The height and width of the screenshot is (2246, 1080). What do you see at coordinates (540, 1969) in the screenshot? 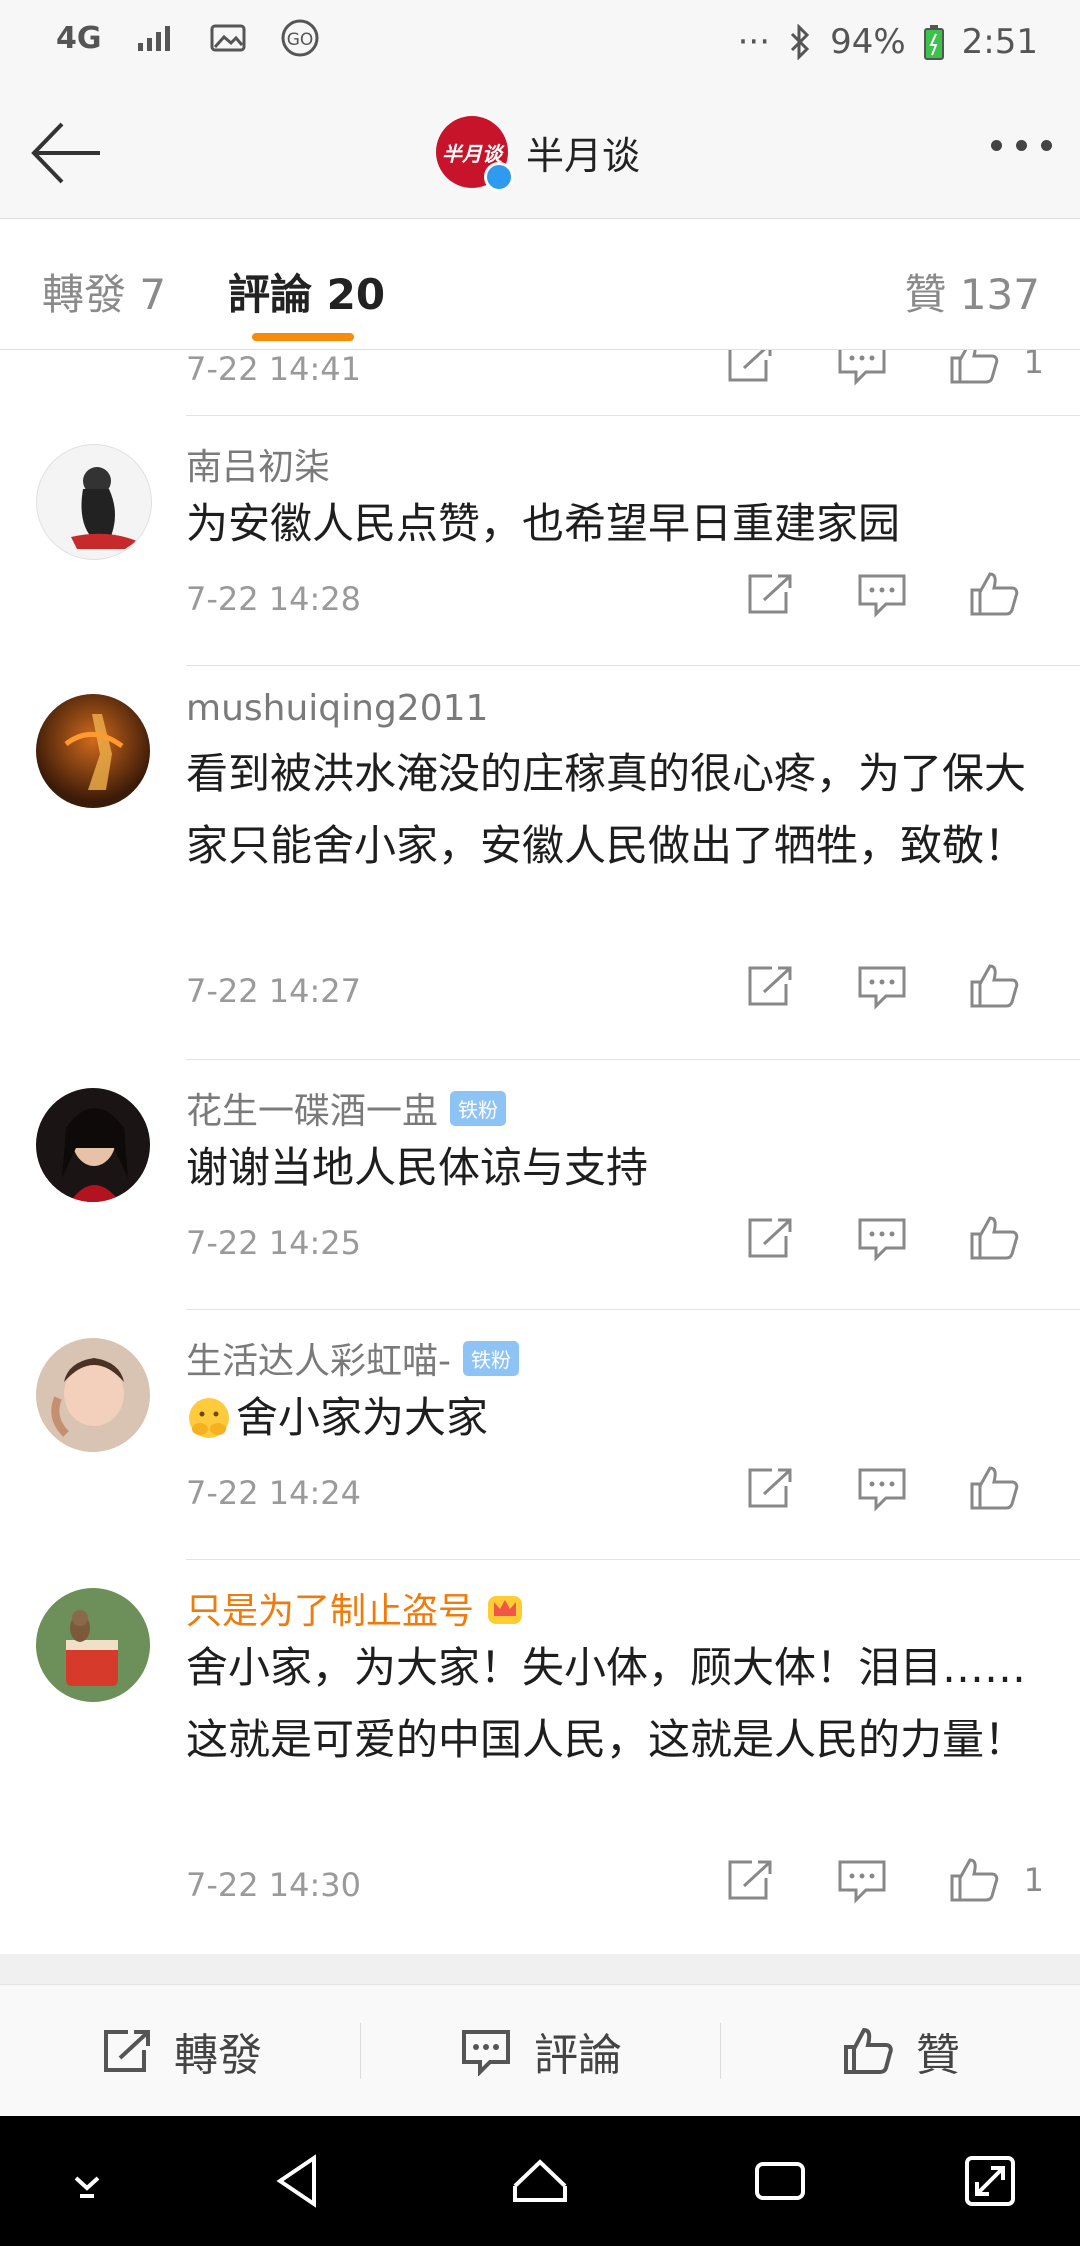
I see `section-gap` at bounding box center [540, 1969].